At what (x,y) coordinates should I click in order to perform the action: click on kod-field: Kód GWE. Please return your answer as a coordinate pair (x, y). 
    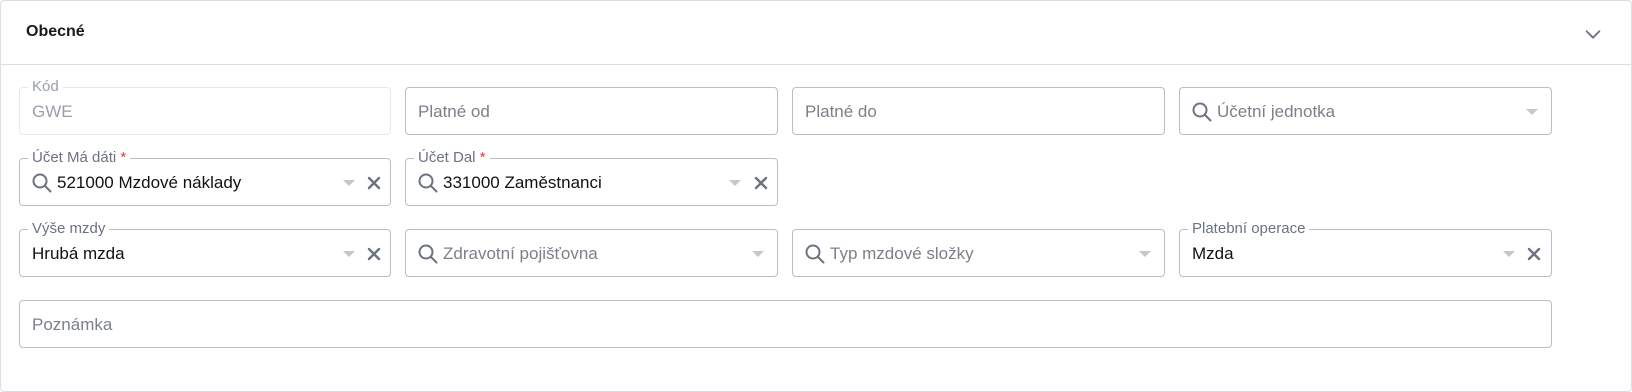
    Looking at the image, I should click on (205, 106).